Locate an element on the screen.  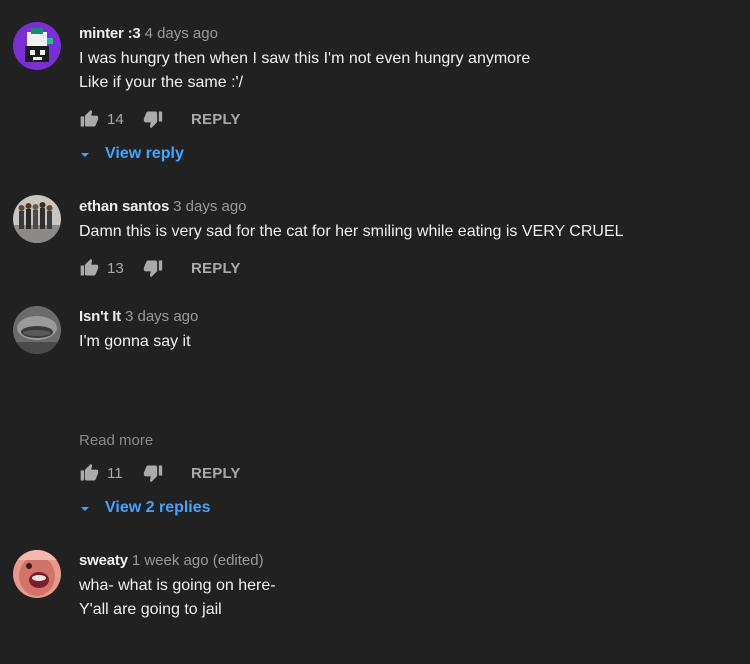
comment-actions: 11 REPLY is located at coordinates (160, 473).